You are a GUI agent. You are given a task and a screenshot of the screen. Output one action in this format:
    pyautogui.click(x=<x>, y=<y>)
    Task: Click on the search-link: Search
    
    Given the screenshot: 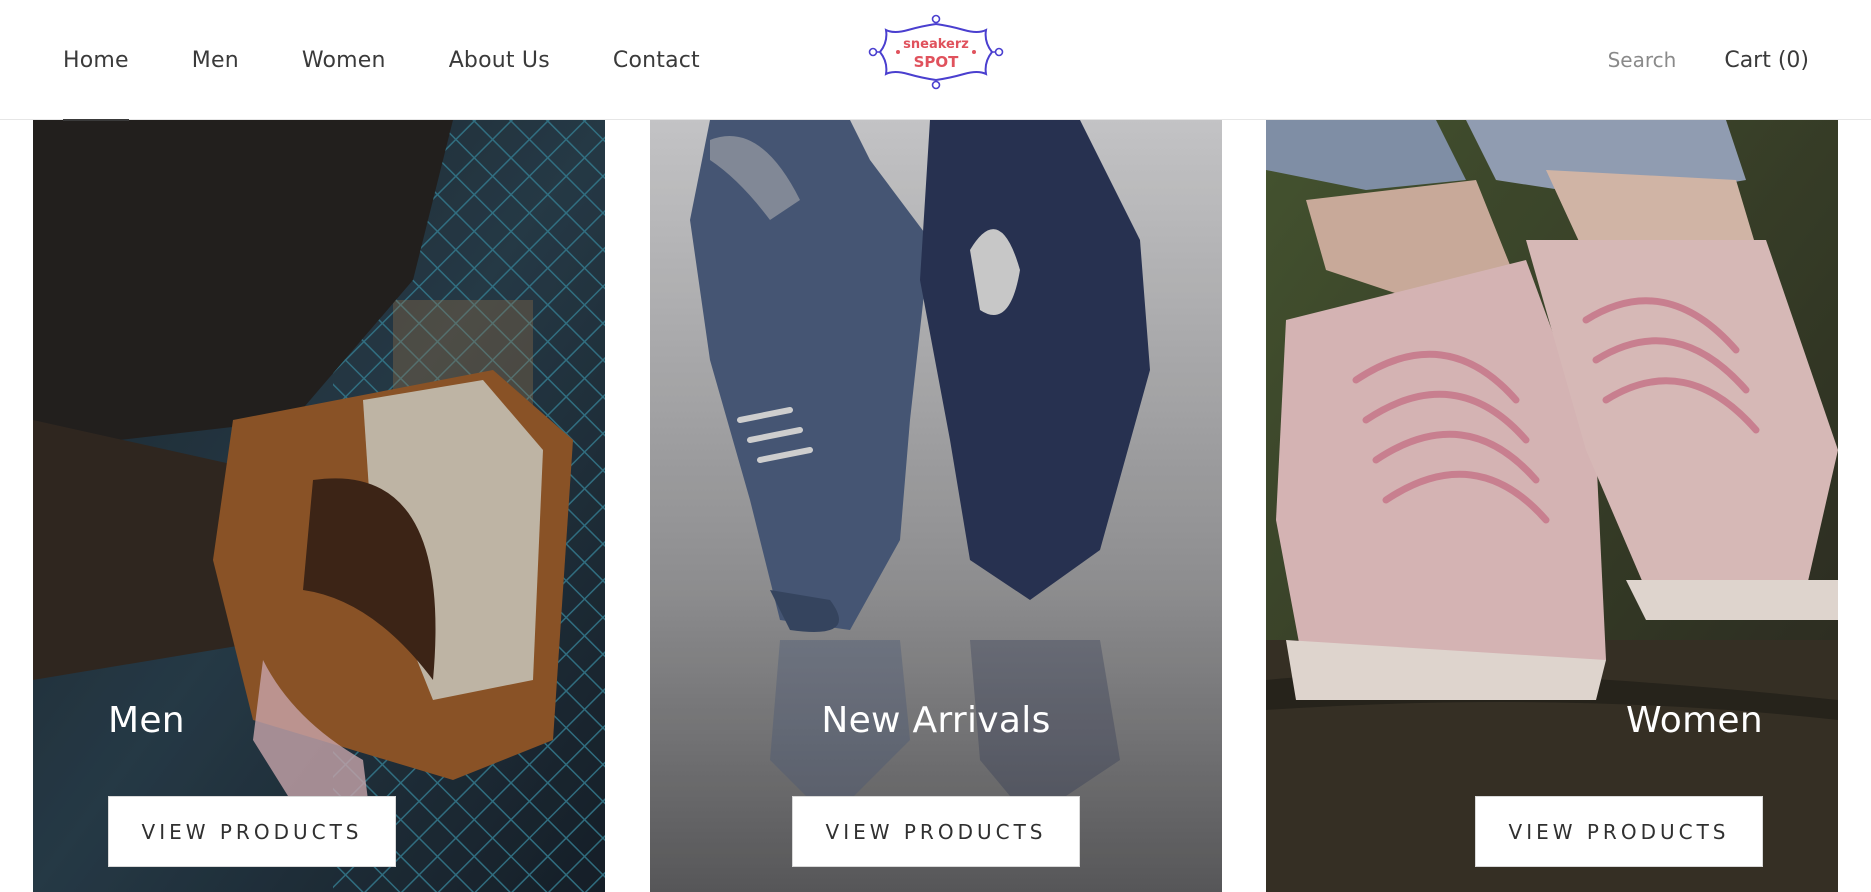 What is the action you would take?
    pyautogui.click(x=1642, y=60)
    